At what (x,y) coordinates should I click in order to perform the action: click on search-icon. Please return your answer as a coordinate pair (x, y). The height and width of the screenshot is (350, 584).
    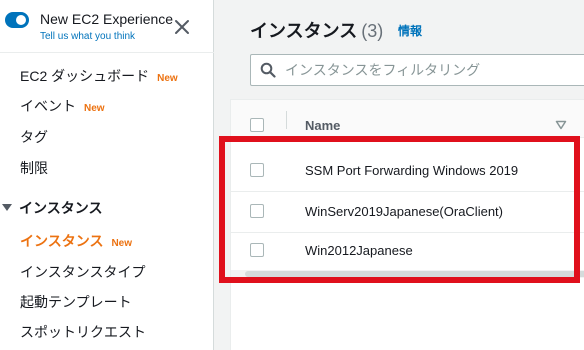
    Looking at the image, I should click on (268, 70).